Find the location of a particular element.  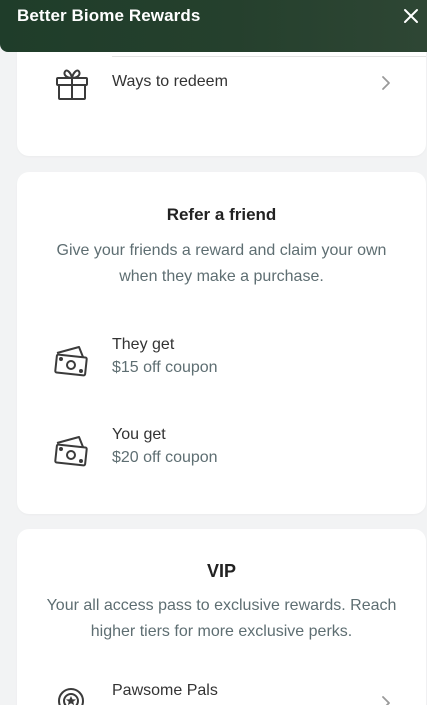

reward-recipient: You get is located at coordinates (139, 434).